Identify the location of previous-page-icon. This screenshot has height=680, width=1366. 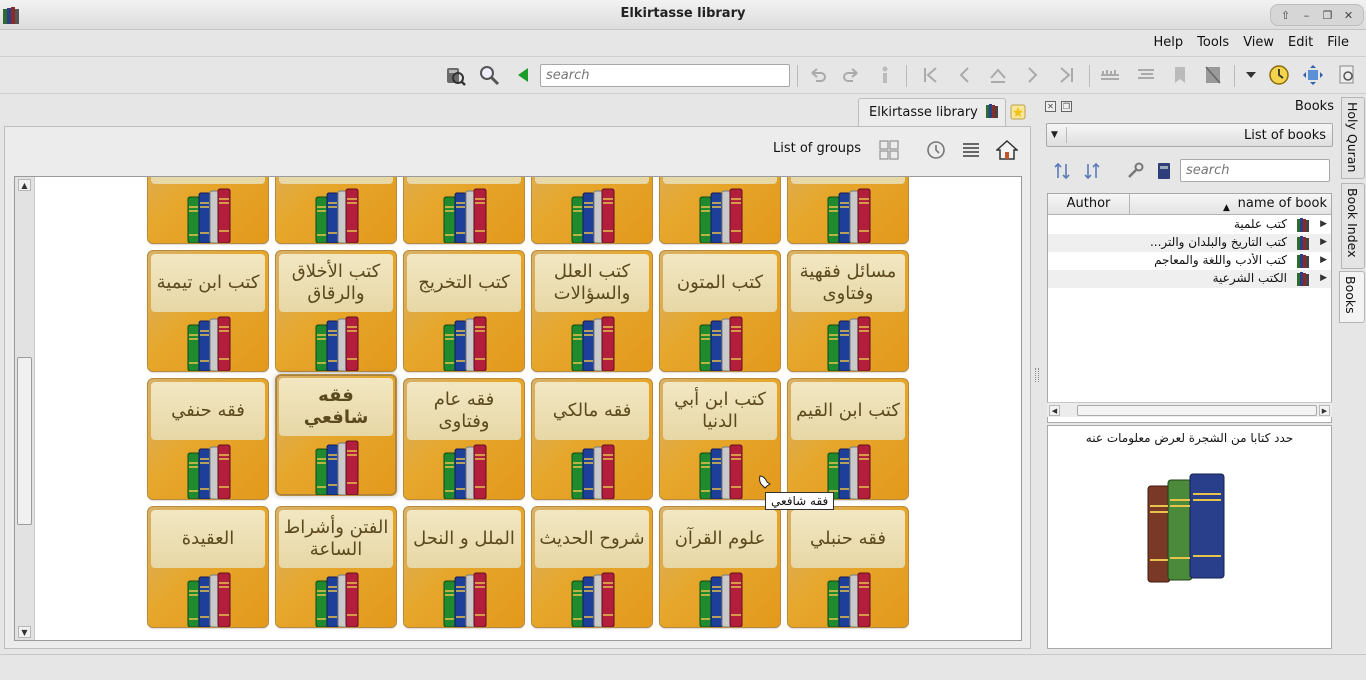
(965, 75).